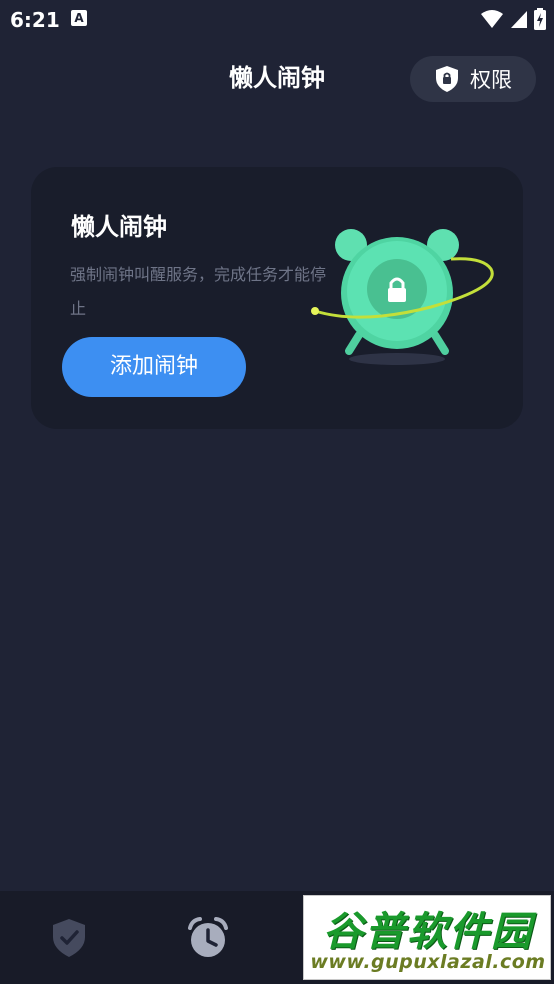  I want to click on status-bar: 6:21 A, so click(277, 19).